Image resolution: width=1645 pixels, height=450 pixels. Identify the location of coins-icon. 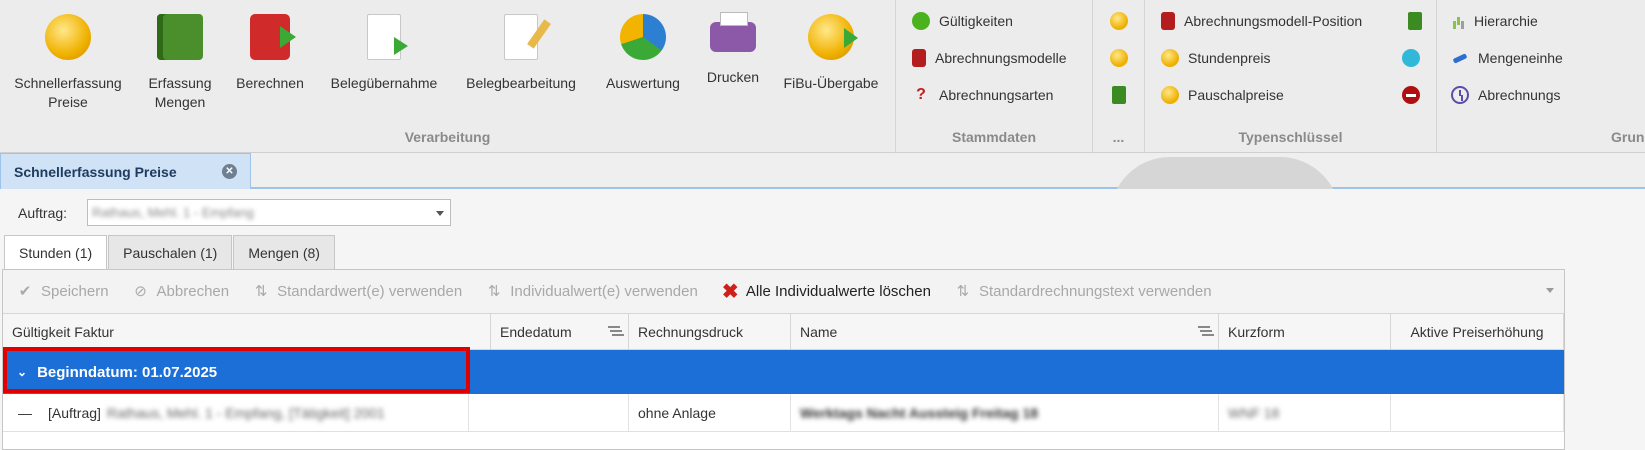
(1170, 95).